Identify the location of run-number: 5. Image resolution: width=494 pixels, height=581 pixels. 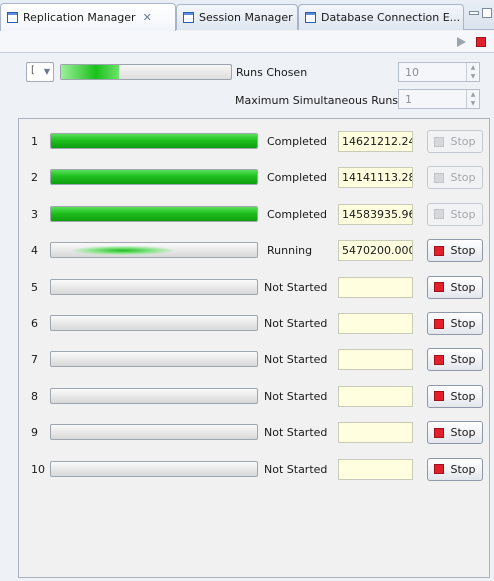
(34, 287).